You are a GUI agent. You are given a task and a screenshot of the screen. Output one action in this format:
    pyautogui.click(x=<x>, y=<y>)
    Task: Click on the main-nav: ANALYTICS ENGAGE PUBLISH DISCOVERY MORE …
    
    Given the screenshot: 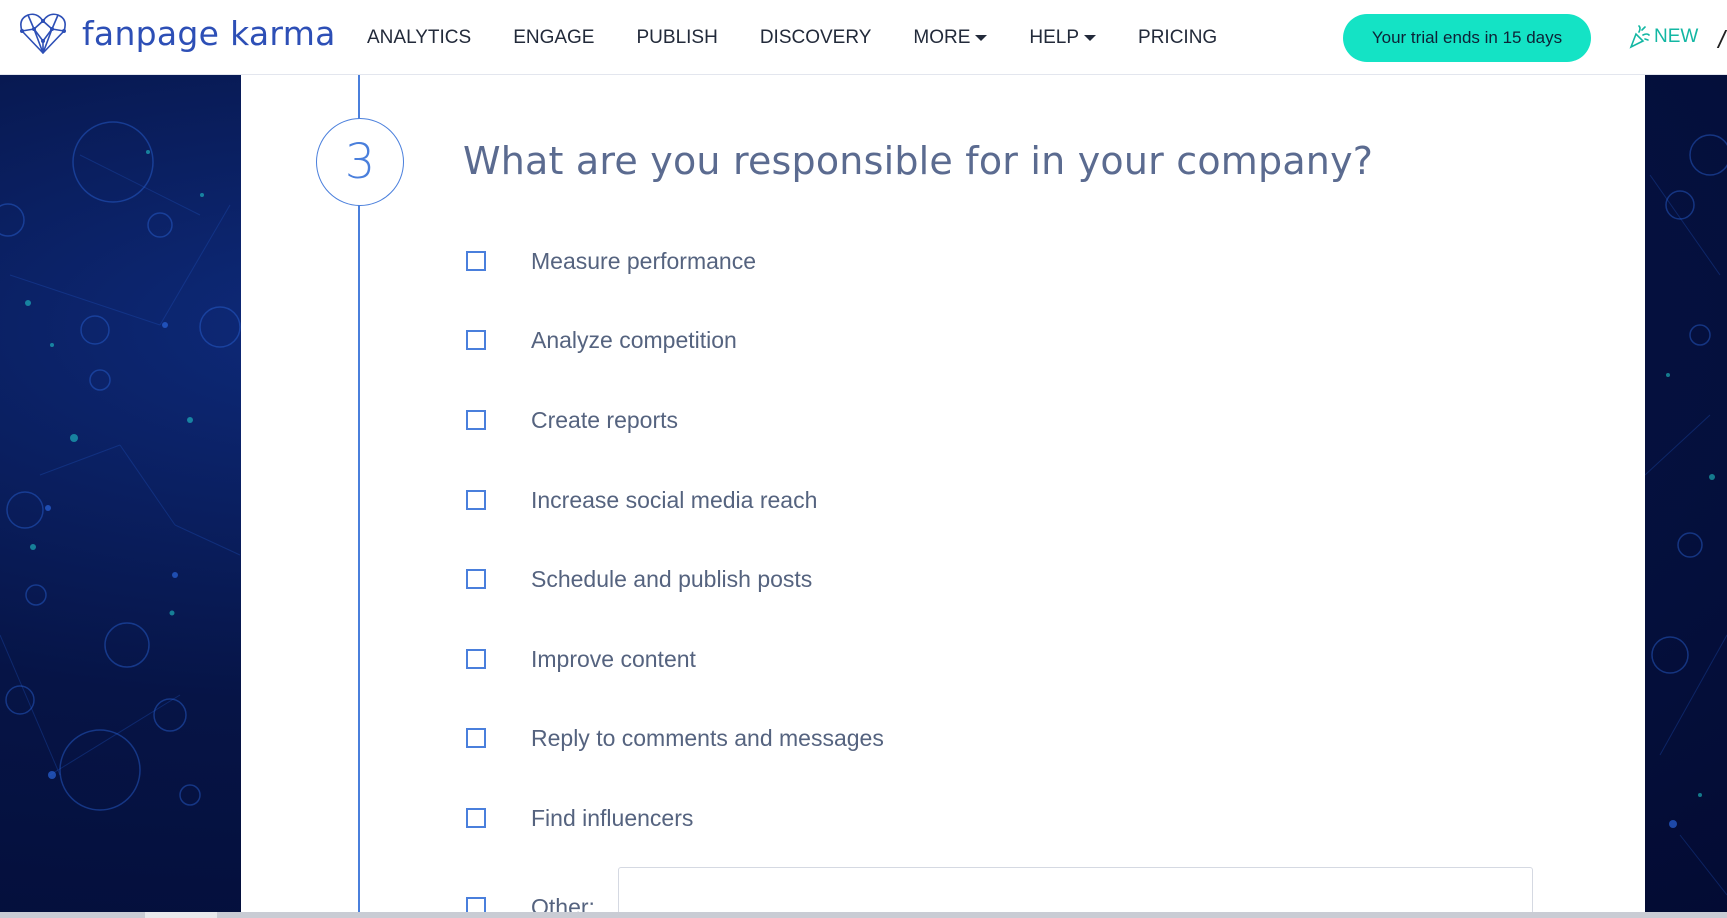 What is the action you would take?
    pyautogui.click(x=813, y=38)
    